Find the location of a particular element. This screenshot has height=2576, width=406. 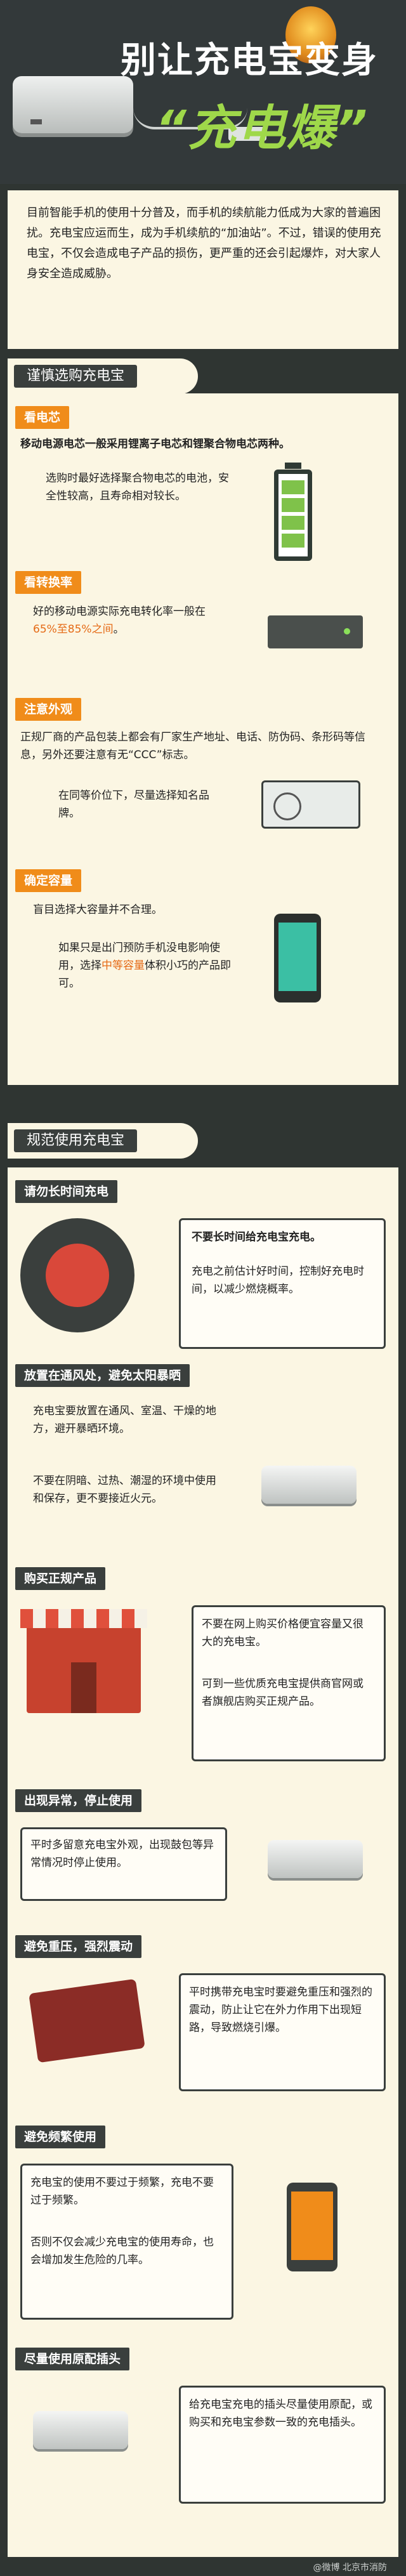

capacity-text-2: 如果只是出门预防手机没电影响使用，选择中等容量体积小巧的产品即可。 is located at coordinates (147, 965).